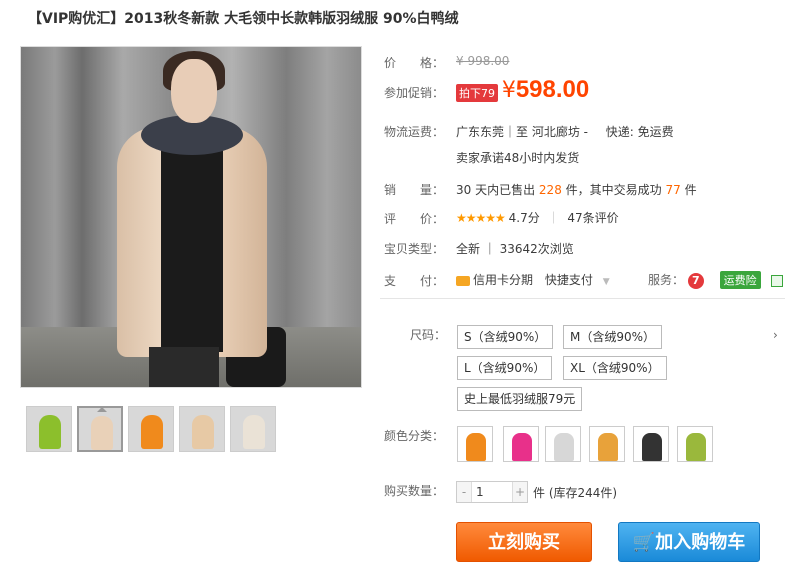 The image size is (785, 576). What do you see at coordinates (414, 491) in the screenshot?
I see `quantity-label: 购买数量：` at bounding box center [414, 491].